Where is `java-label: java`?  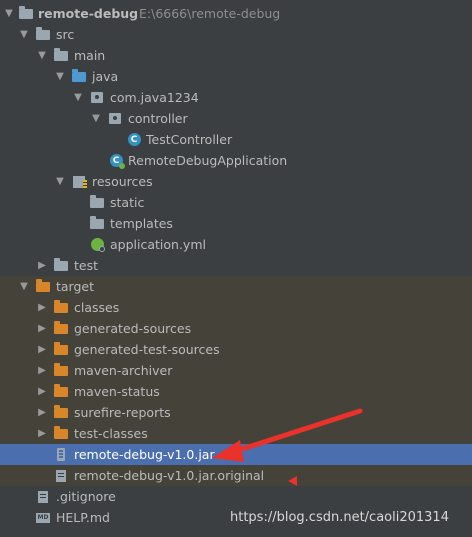 java-label: java is located at coordinates (105, 76).